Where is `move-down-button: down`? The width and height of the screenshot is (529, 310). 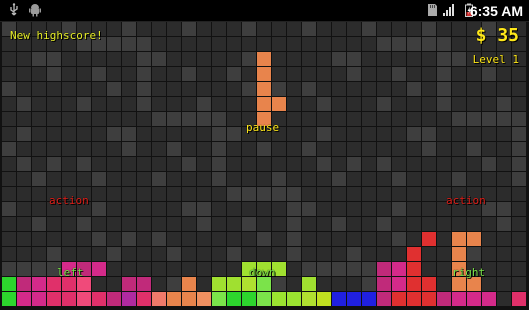 move-down-button: down is located at coordinates (262, 272).